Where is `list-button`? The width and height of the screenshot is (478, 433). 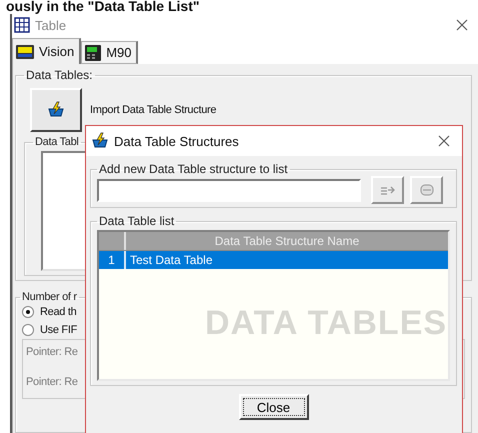
list-button is located at coordinates (426, 190).